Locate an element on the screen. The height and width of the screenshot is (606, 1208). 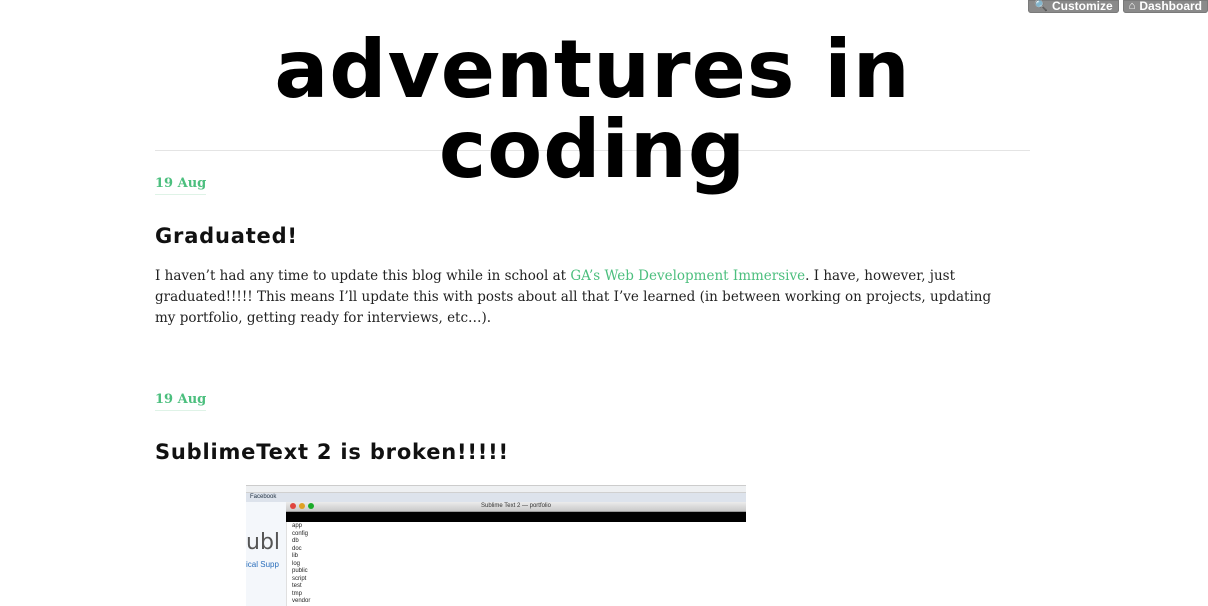
page-fragment-text: ubl is located at coordinates (263, 542).